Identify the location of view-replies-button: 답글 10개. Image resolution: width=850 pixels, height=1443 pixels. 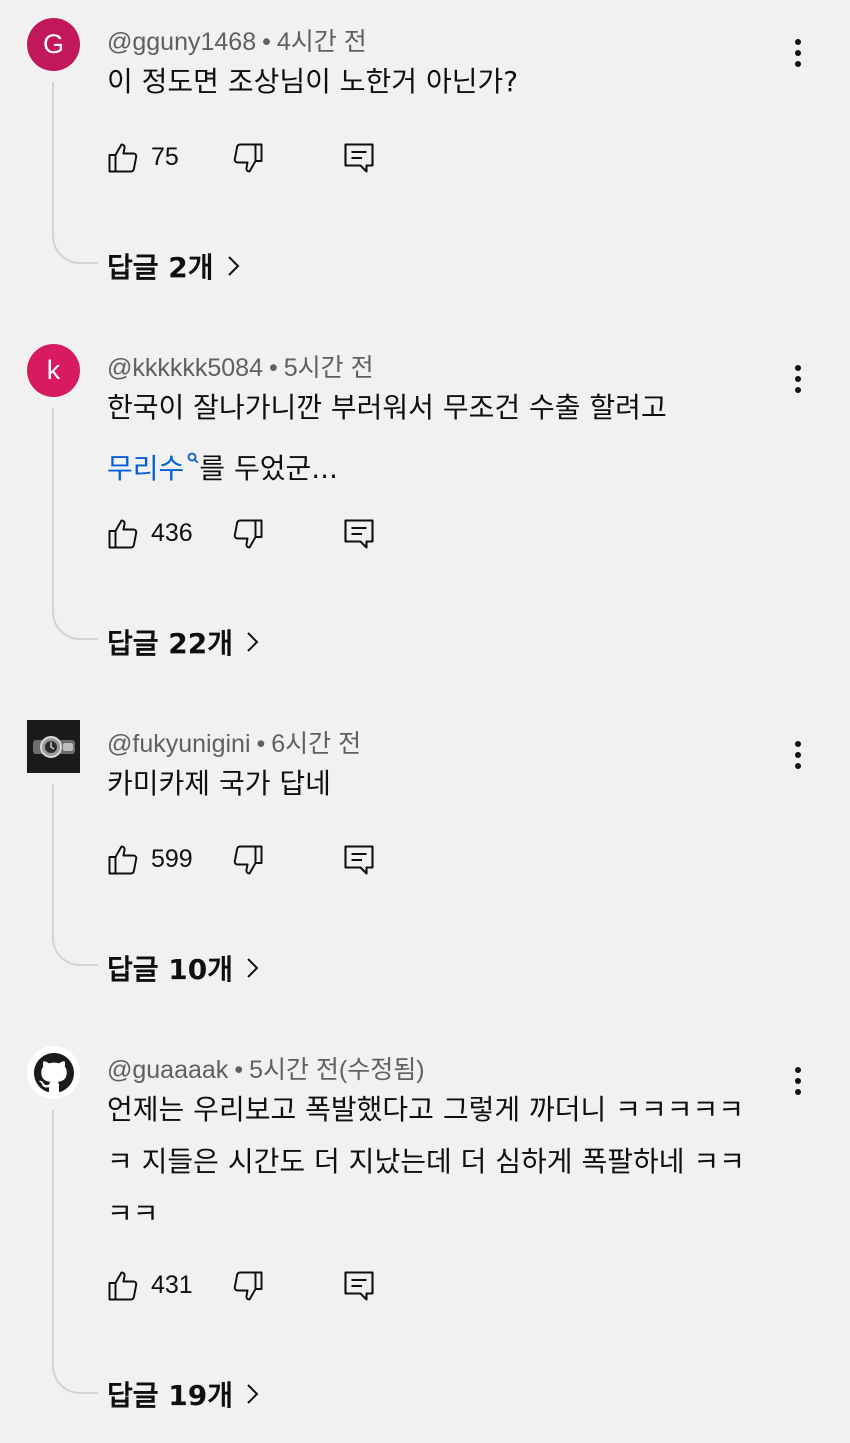
(183, 968).